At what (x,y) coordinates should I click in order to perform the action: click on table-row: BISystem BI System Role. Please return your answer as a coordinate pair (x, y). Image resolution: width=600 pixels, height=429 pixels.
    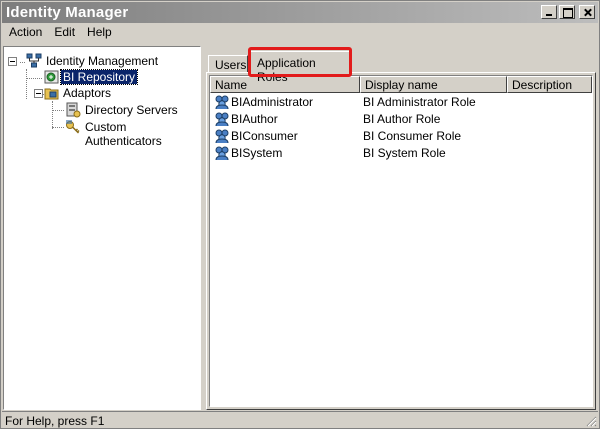
    Looking at the image, I should click on (401, 153).